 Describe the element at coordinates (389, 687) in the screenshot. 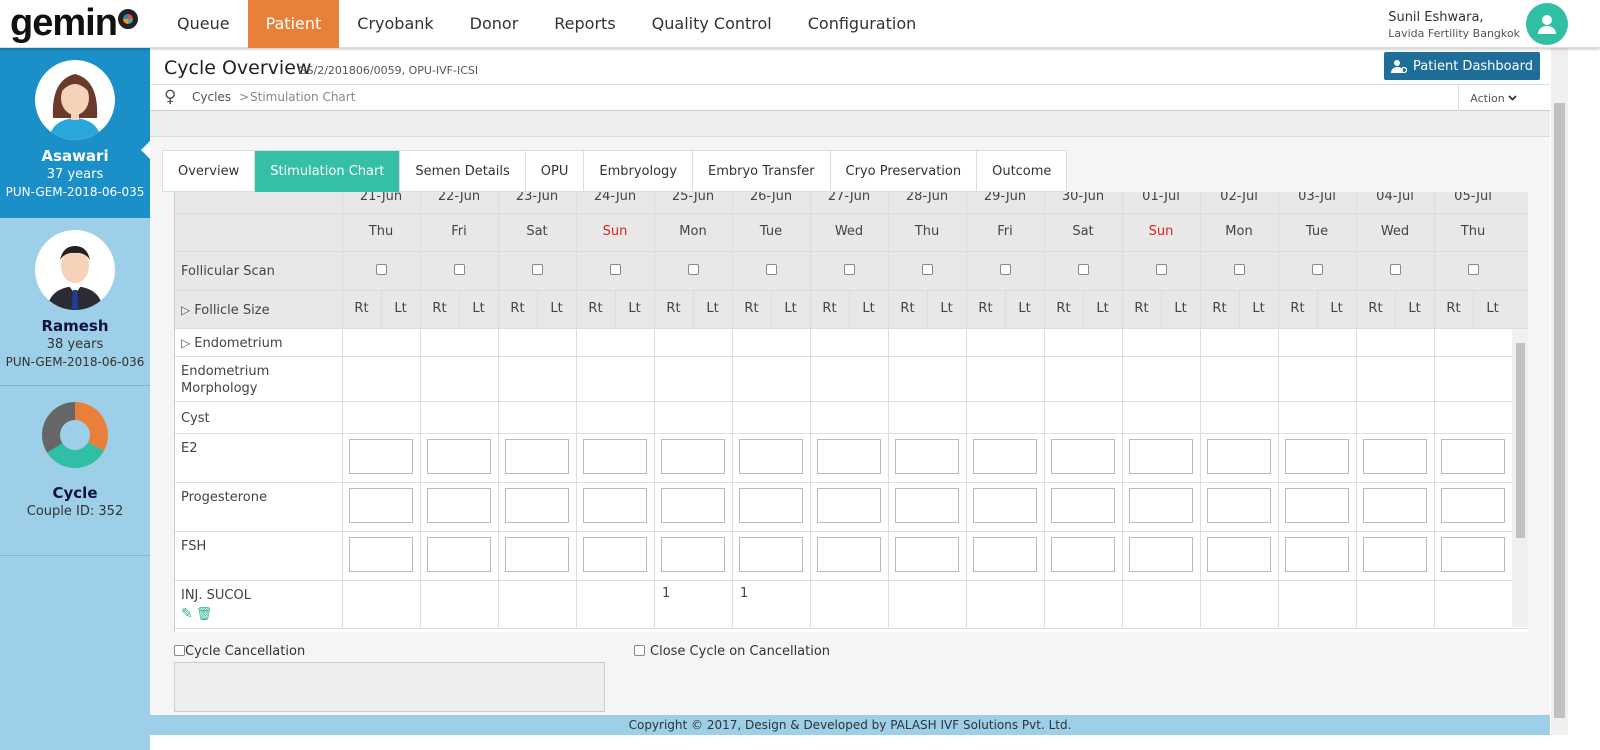

I see `cancellation-reason-input` at that location.